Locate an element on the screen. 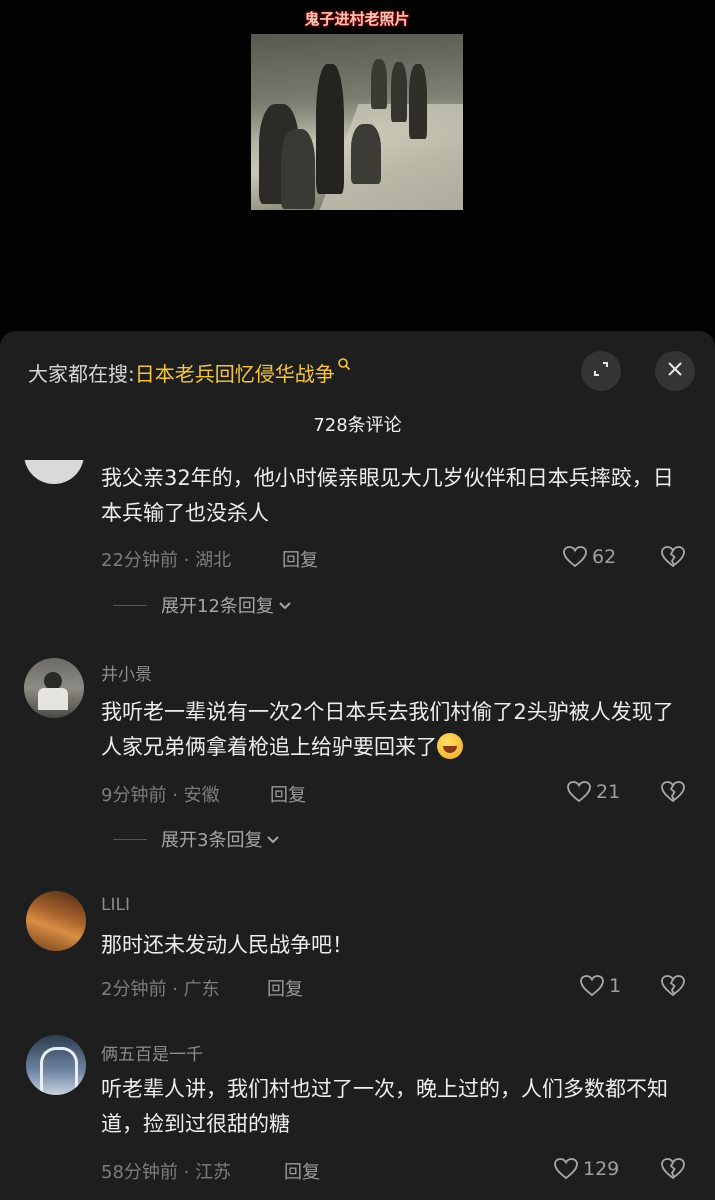 The image size is (715, 1200). username: 井小景 is located at coordinates (126, 672).